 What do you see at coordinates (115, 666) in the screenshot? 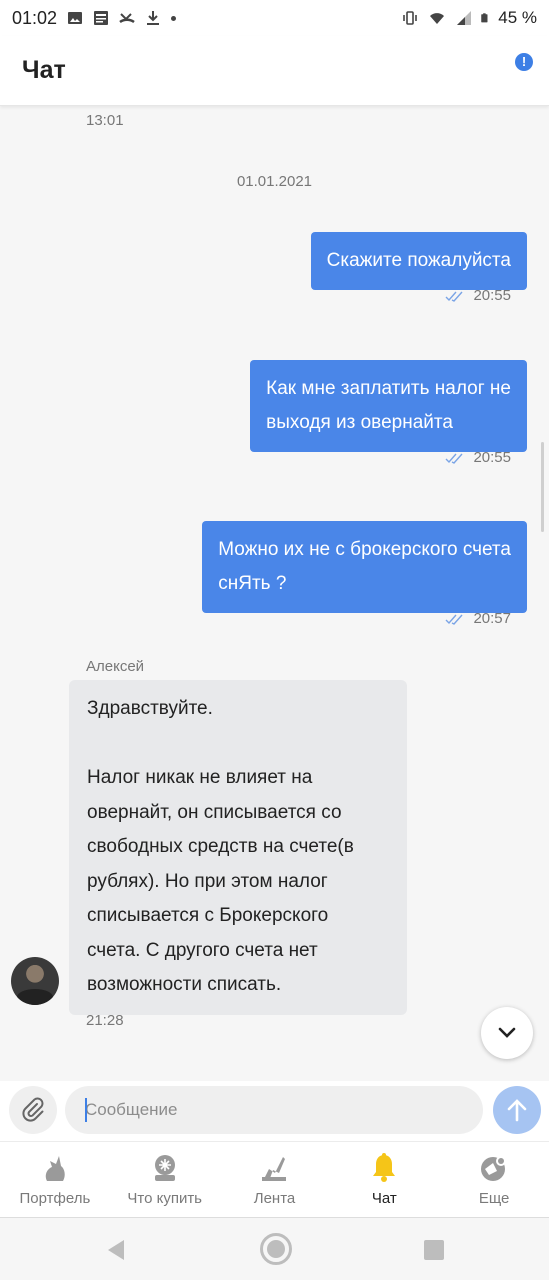
I see `sender-name: Алексей` at bounding box center [115, 666].